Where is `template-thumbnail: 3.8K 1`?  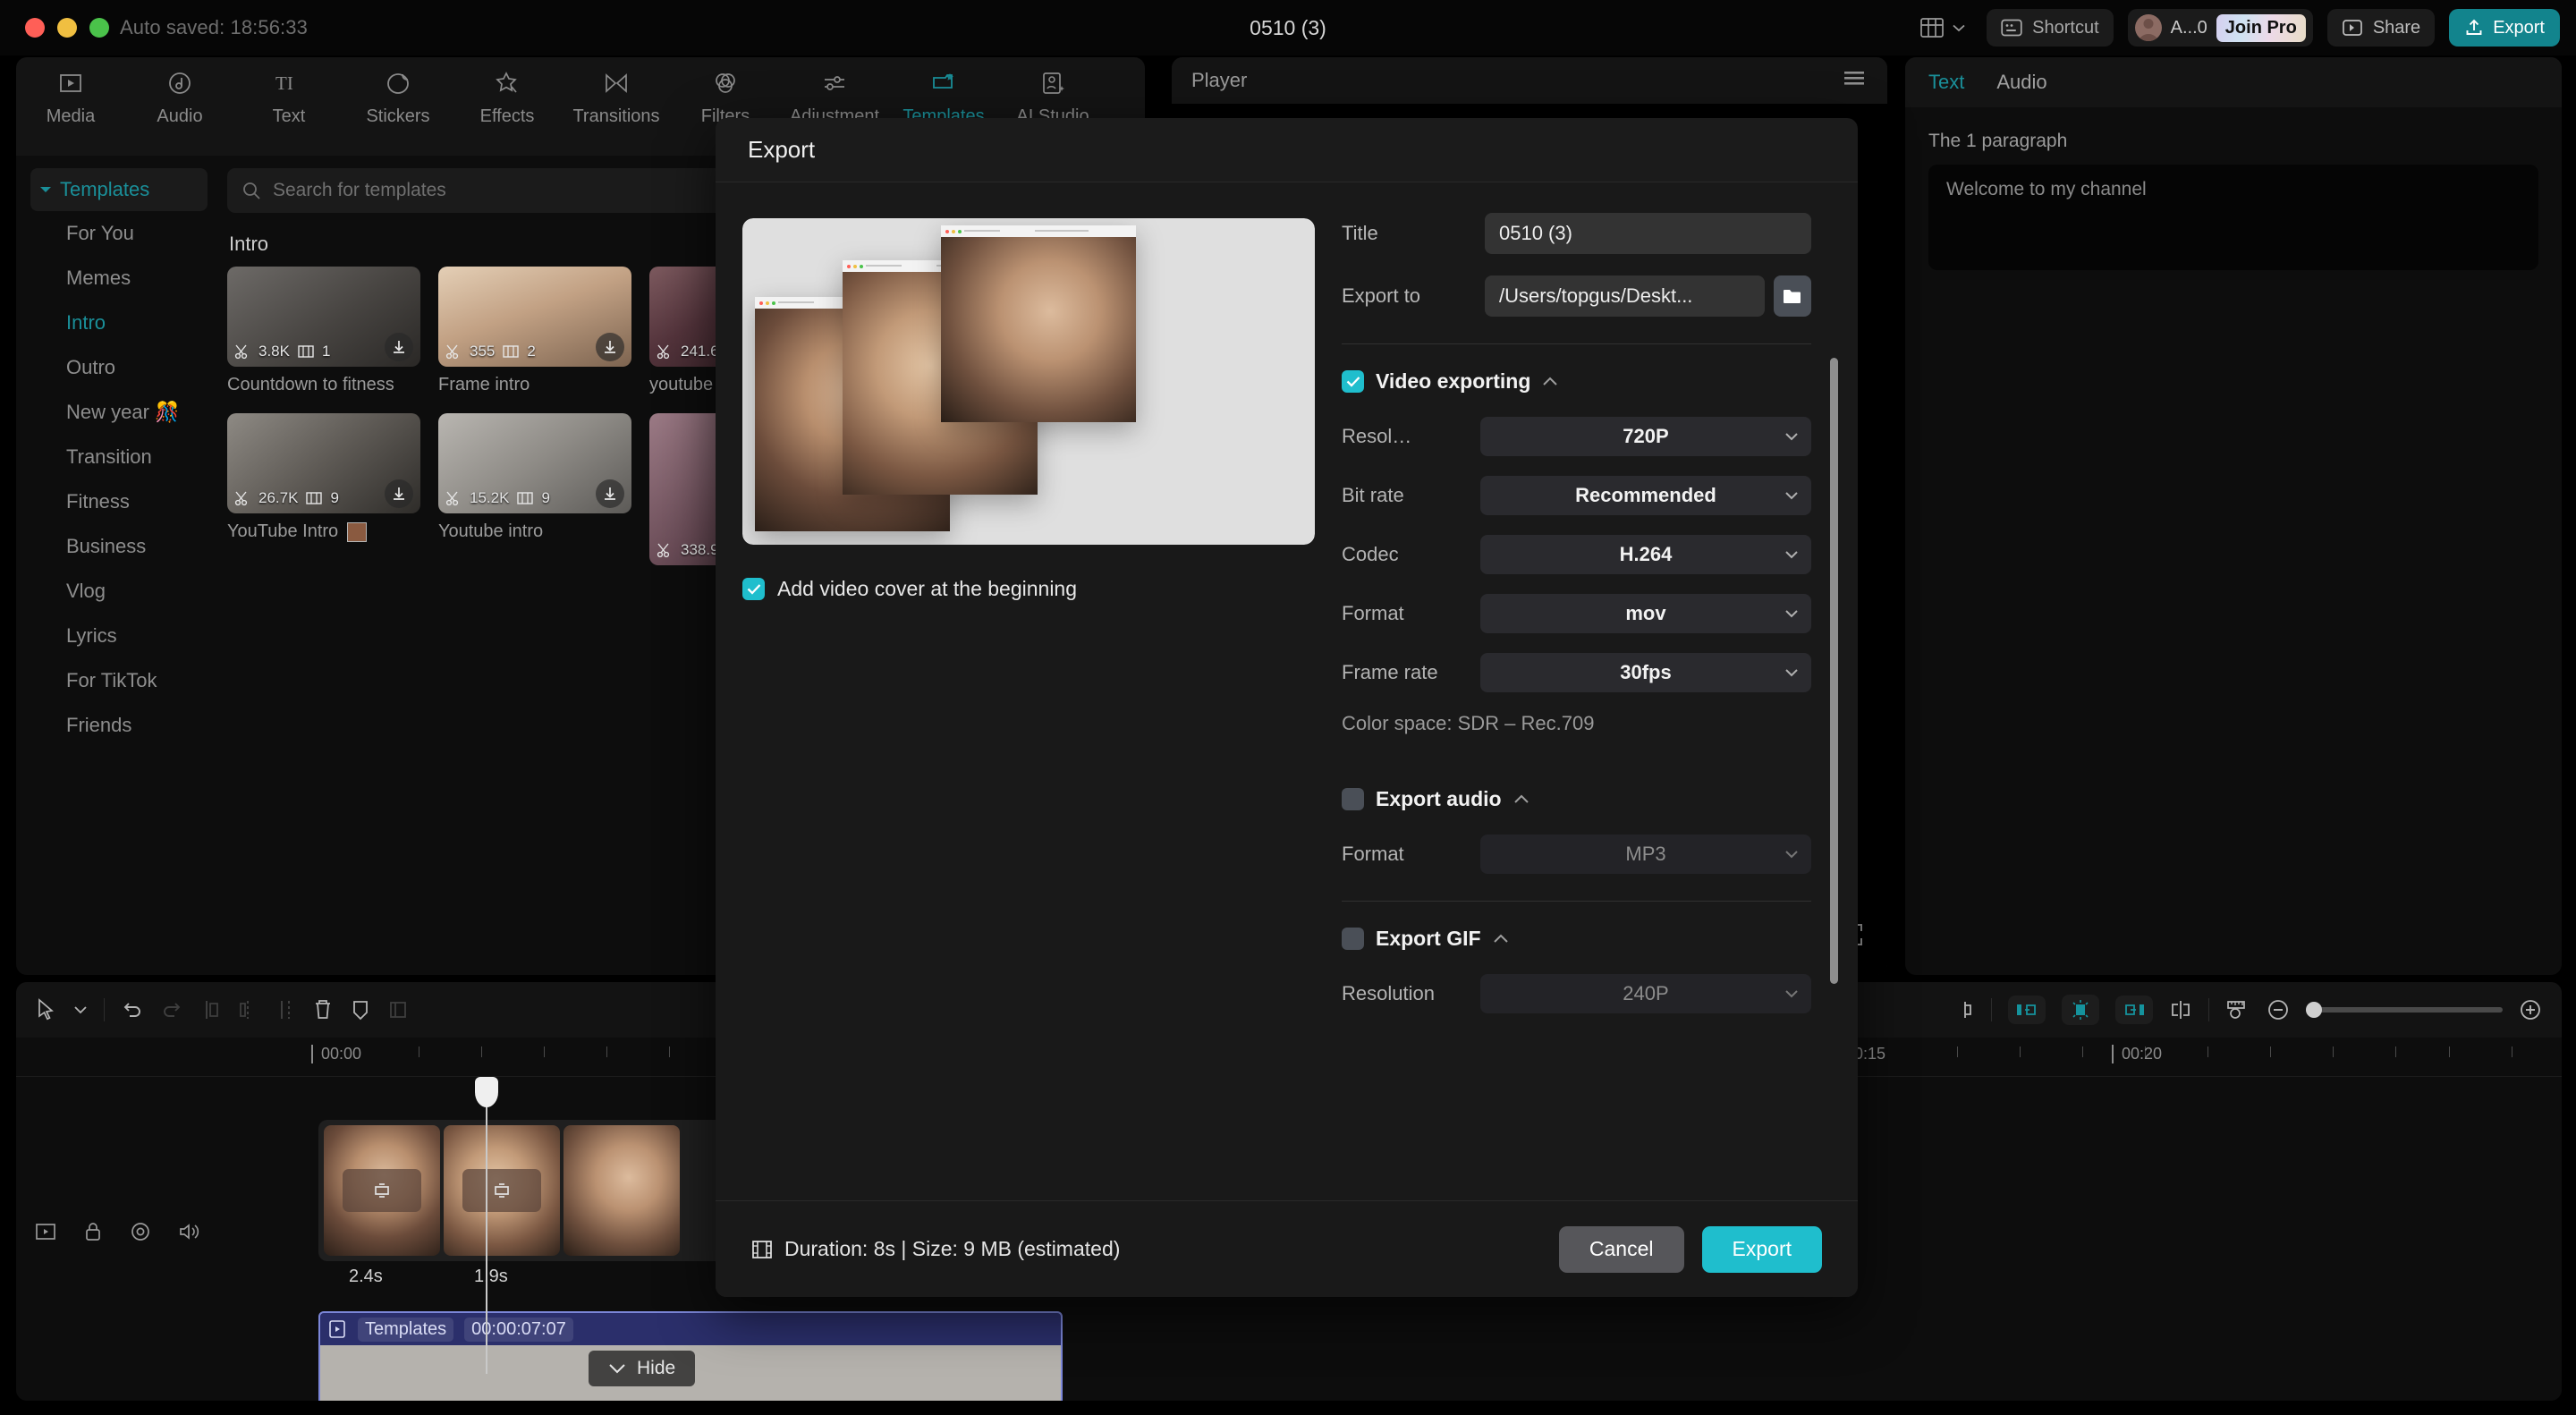 template-thumbnail: 3.8K 1 is located at coordinates (323, 317).